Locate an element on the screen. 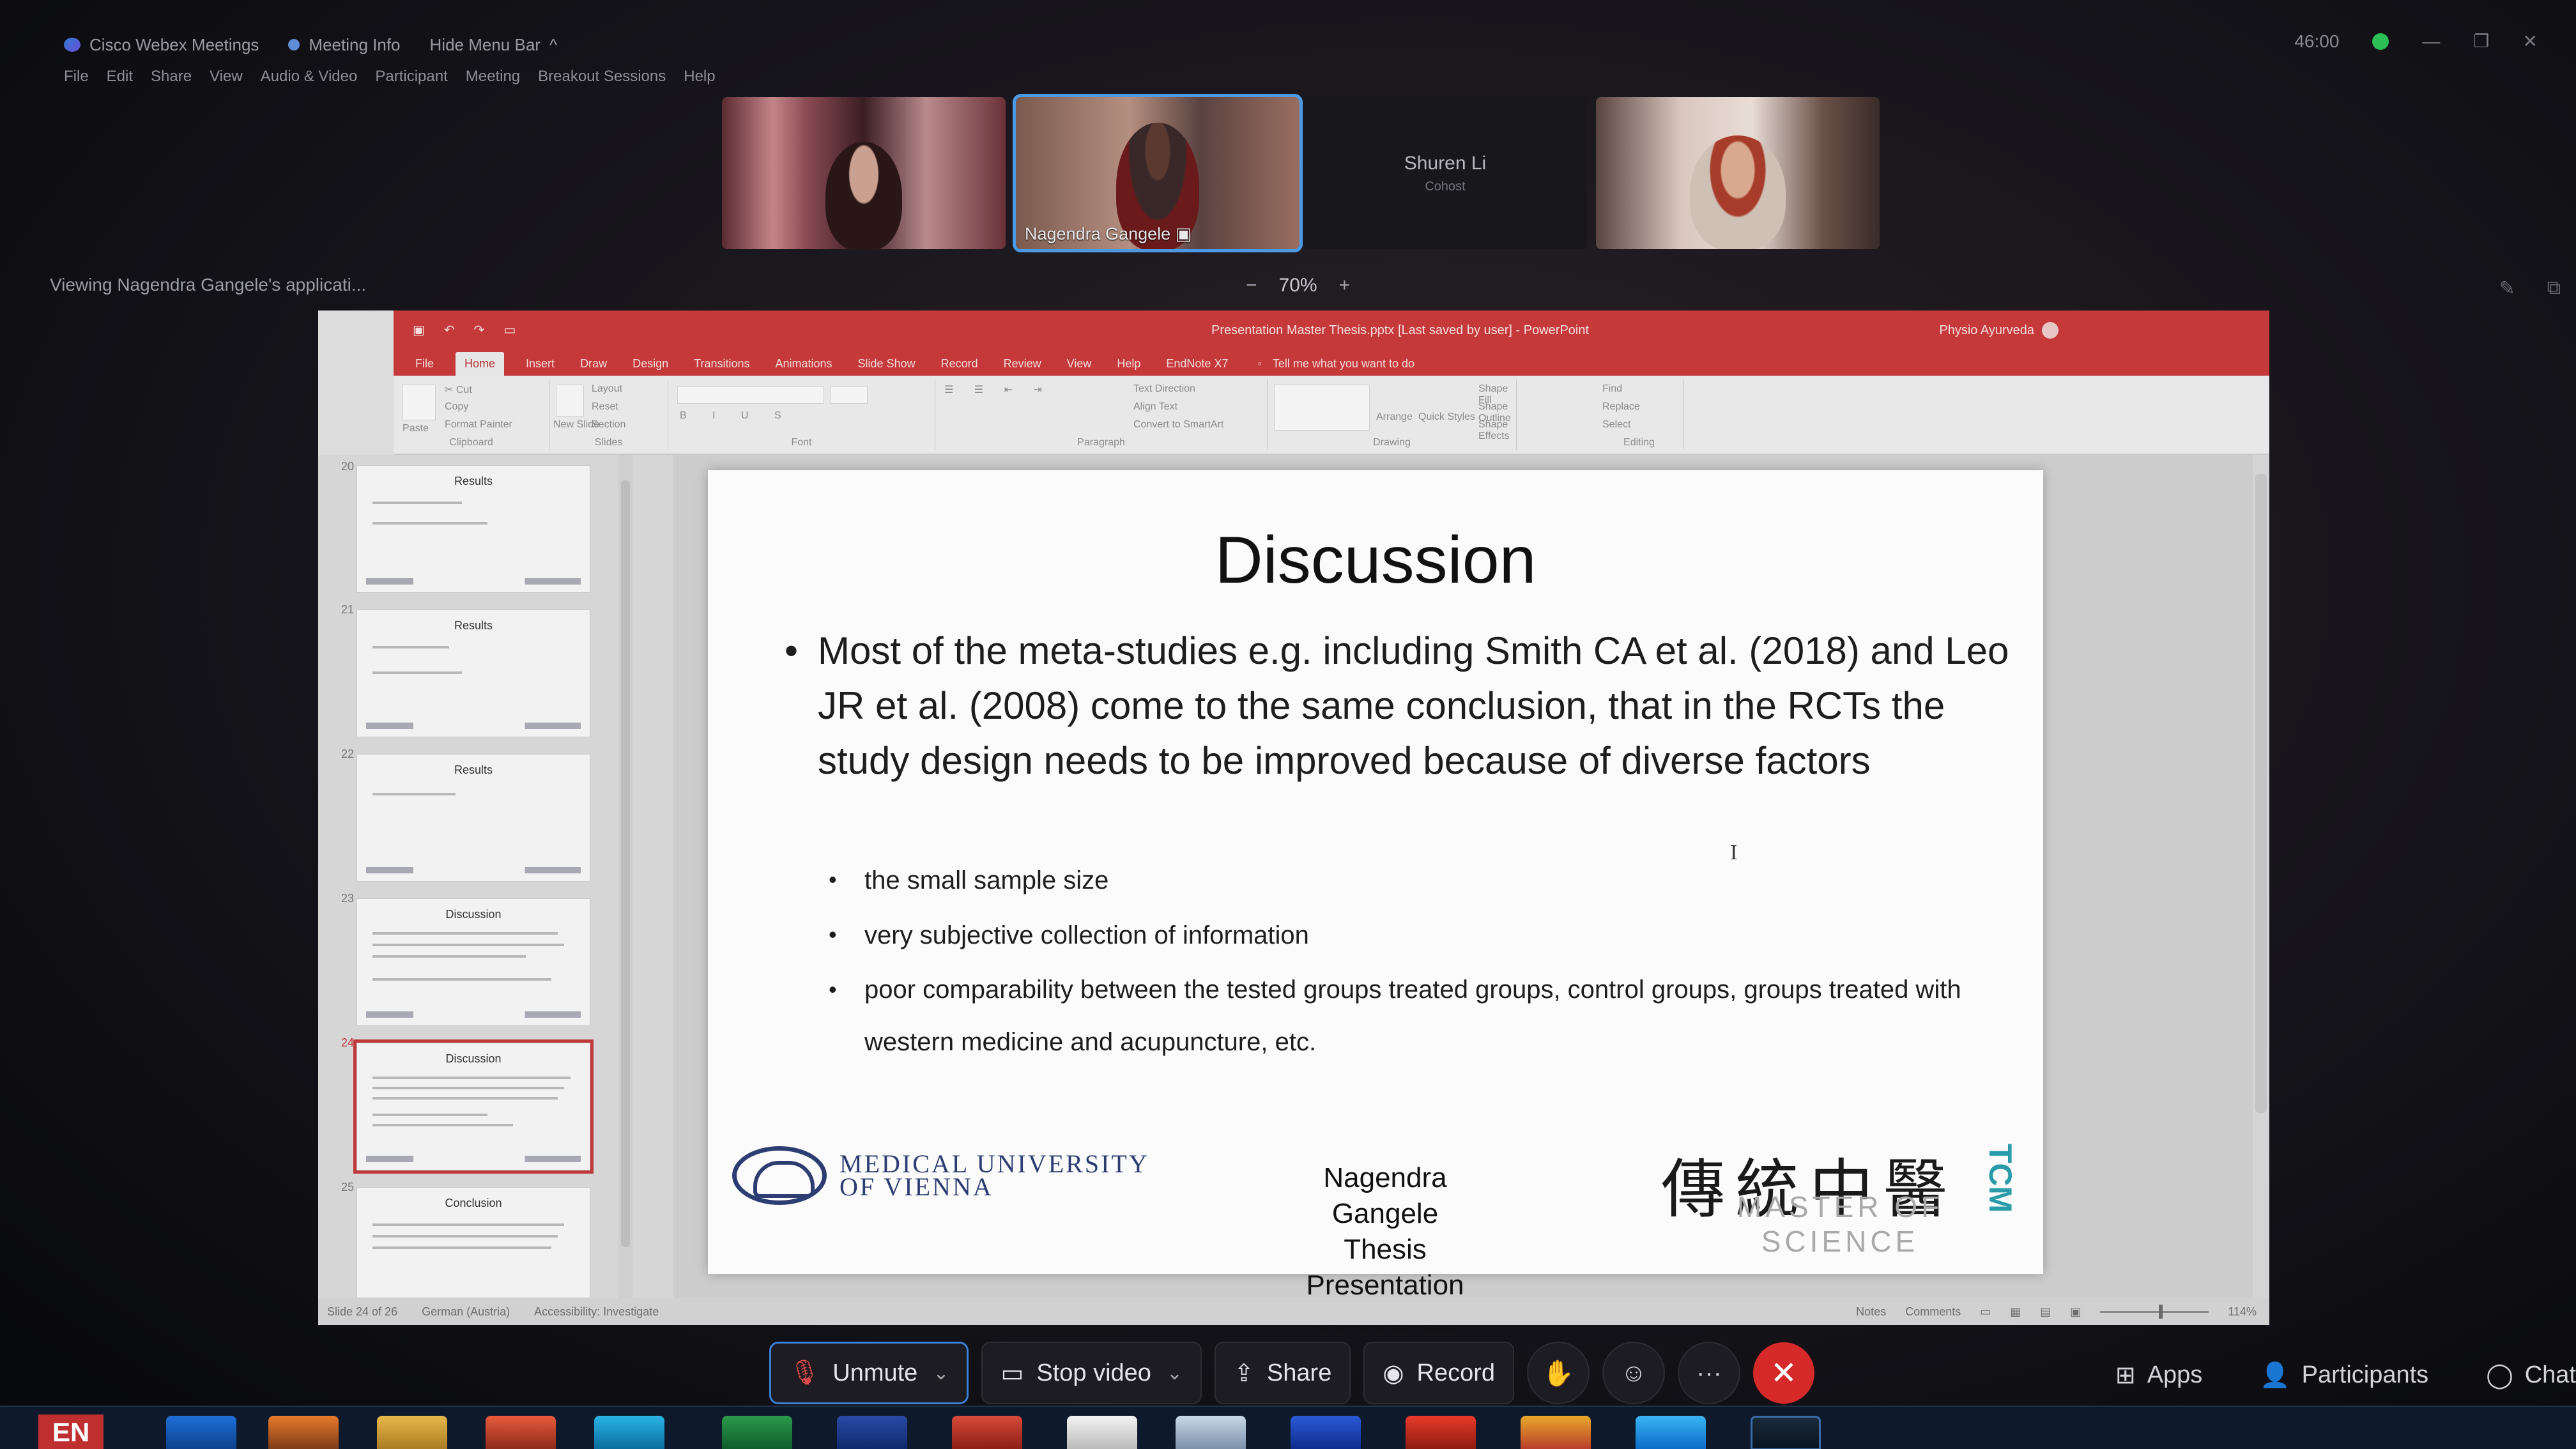  thumbnails-scrollbar is located at coordinates (625, 876).